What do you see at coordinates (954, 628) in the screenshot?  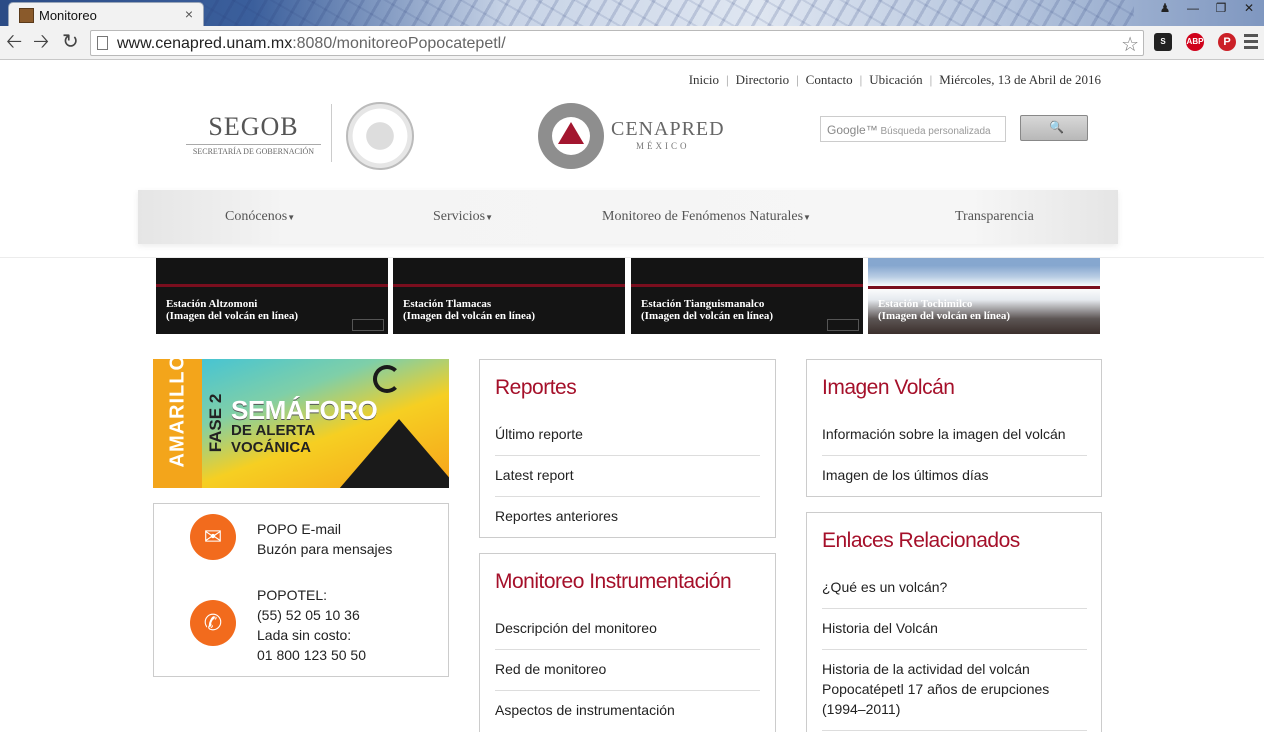 I see `link-historia-volcan: Historia del Volcán` at bounding box center [954, 628].